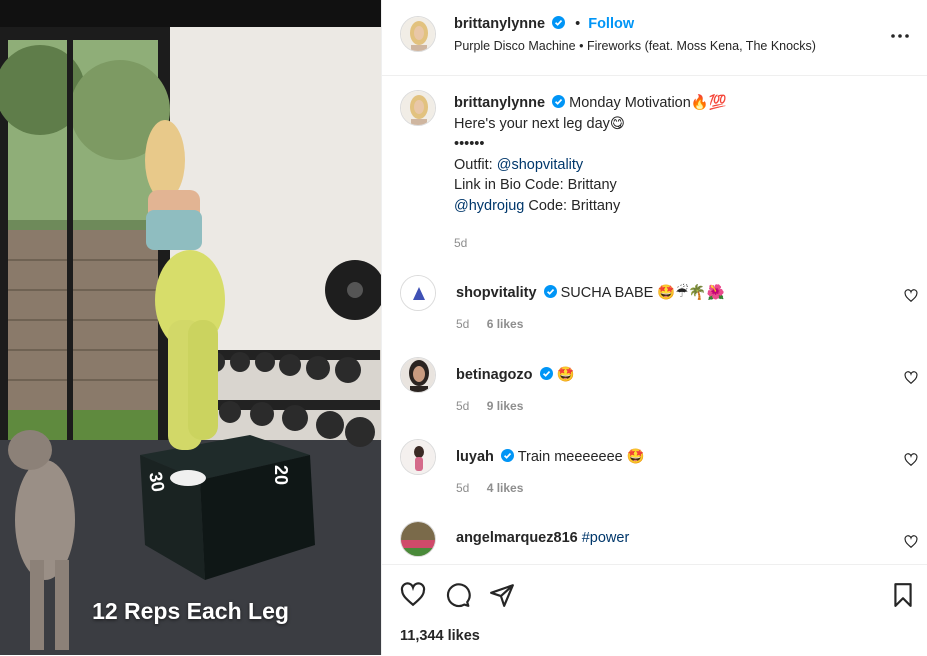  I want to click on mention-link: @shopvitality, so click(540, 165).